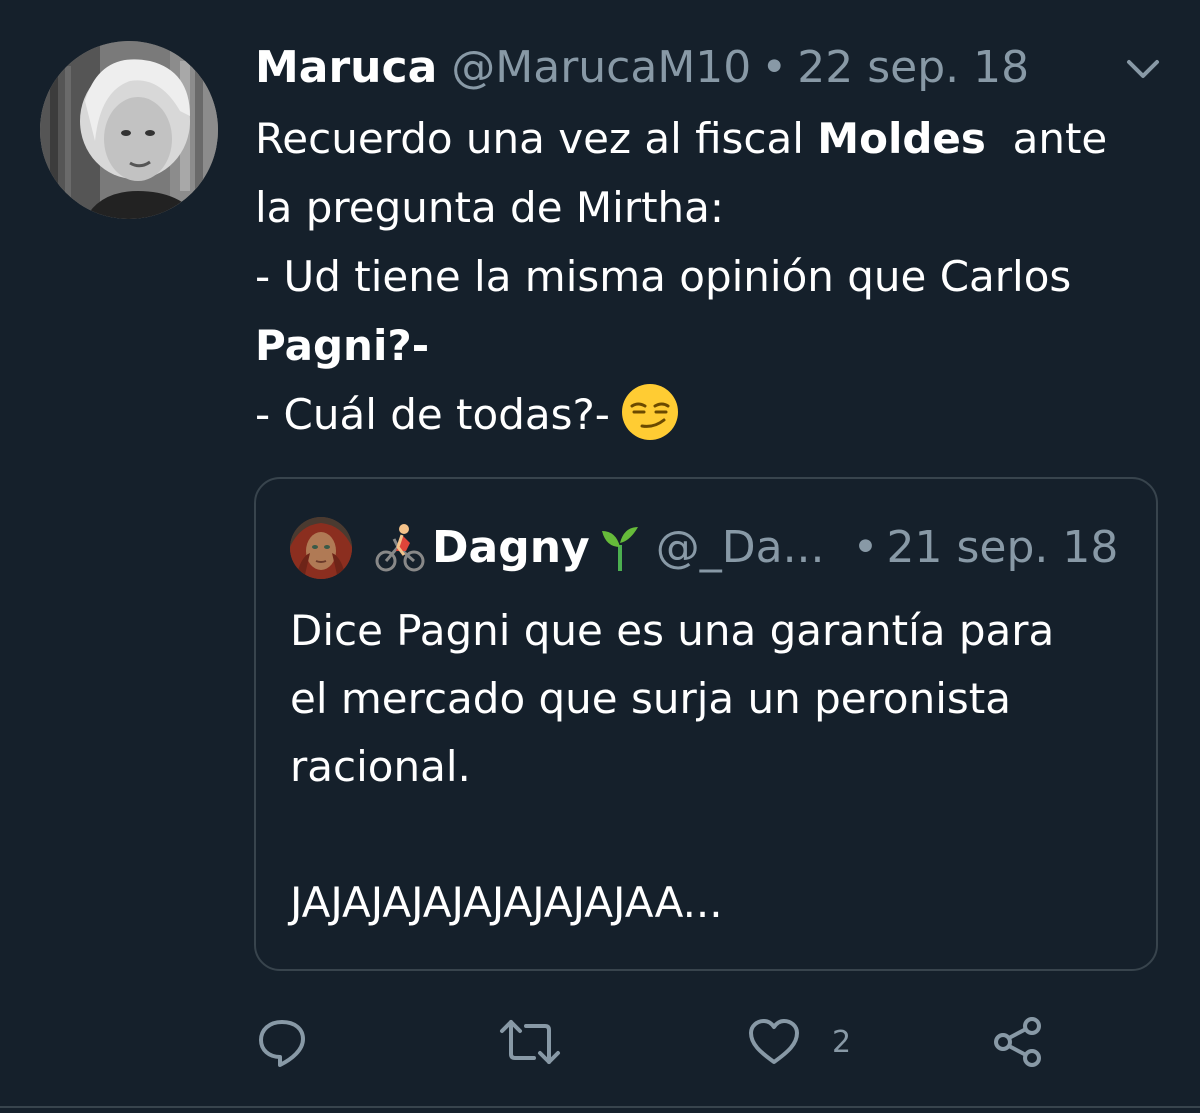  I want to click on tweet-header: Maruca @MarucaM10 • 22 sep. 18, so click(642, 68).